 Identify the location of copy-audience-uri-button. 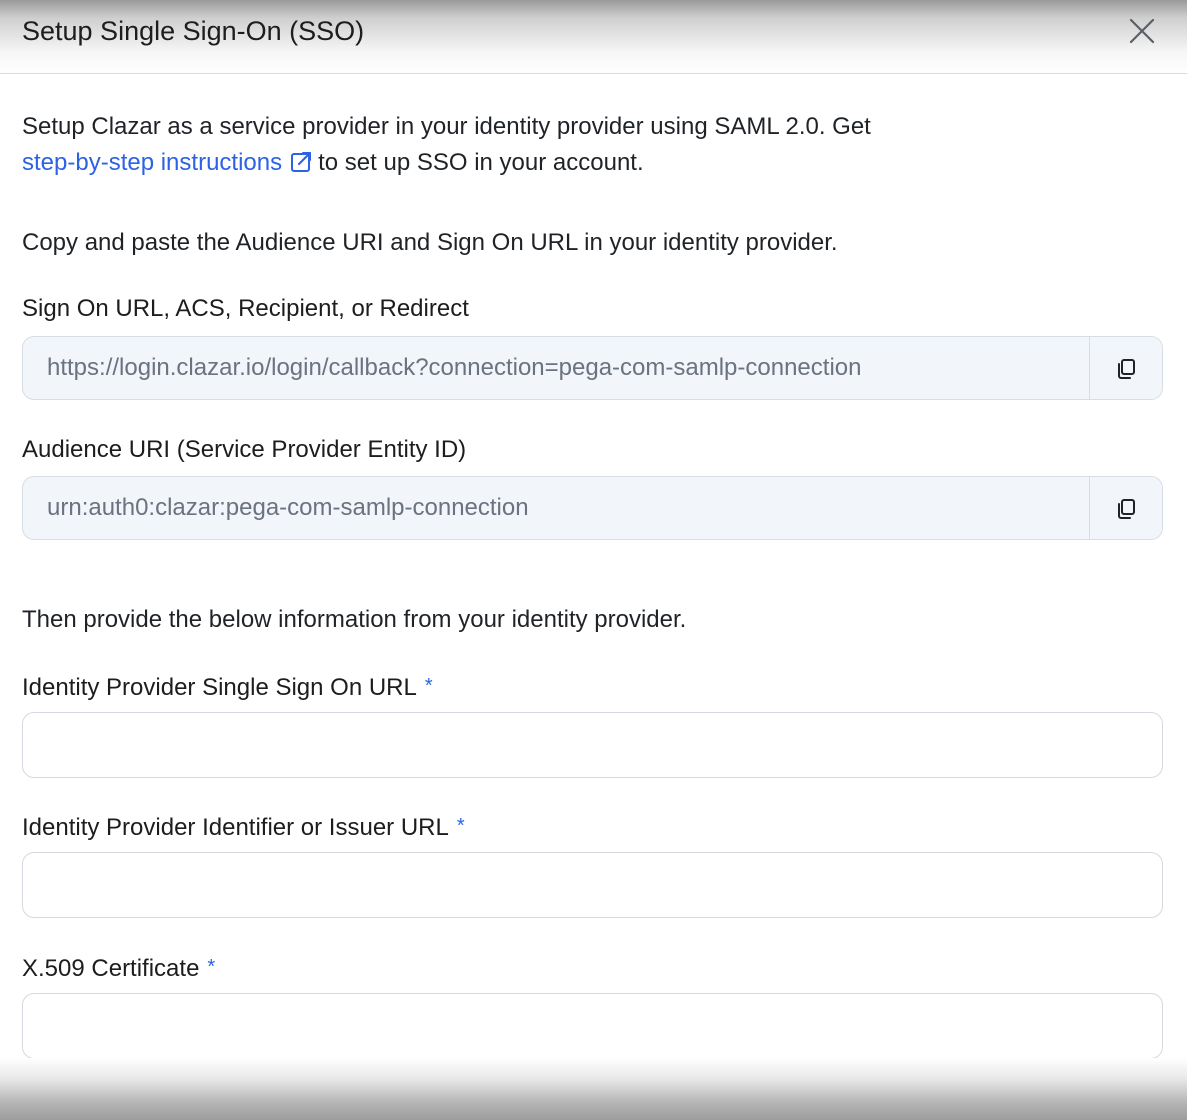
(1125, 508).